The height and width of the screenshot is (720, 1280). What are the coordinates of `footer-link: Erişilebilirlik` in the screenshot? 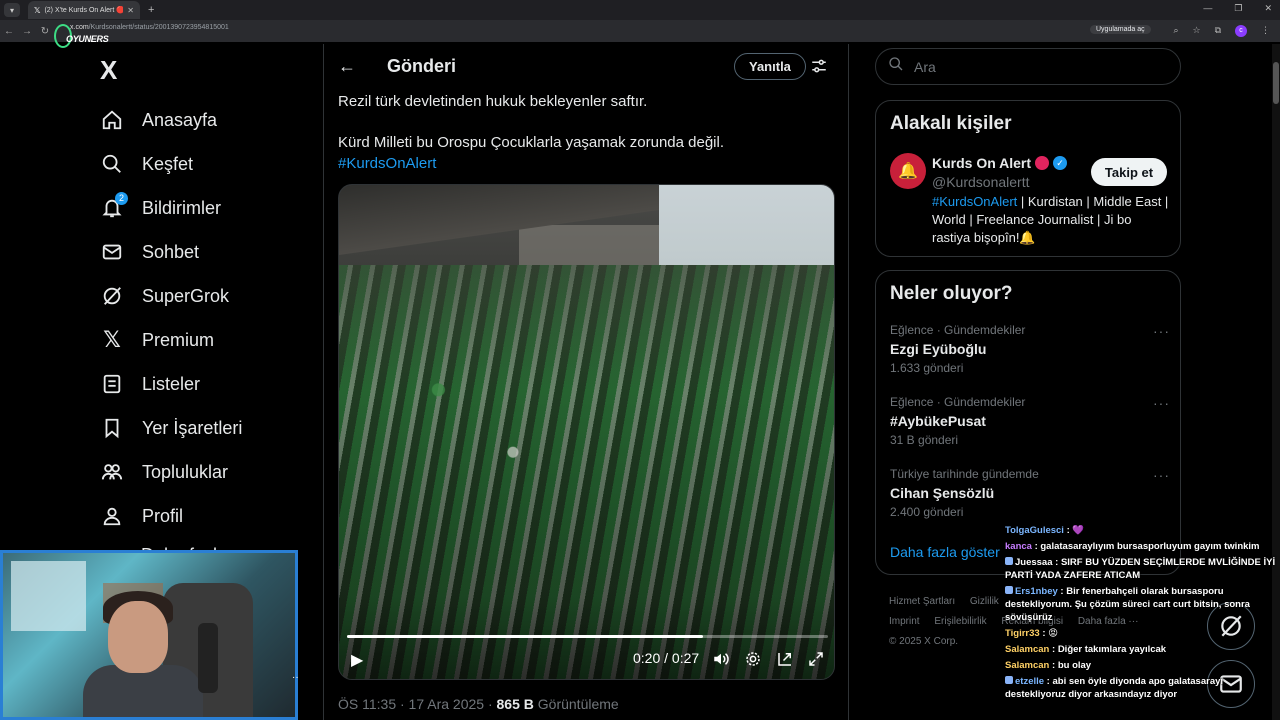 It's located at (960, 621).